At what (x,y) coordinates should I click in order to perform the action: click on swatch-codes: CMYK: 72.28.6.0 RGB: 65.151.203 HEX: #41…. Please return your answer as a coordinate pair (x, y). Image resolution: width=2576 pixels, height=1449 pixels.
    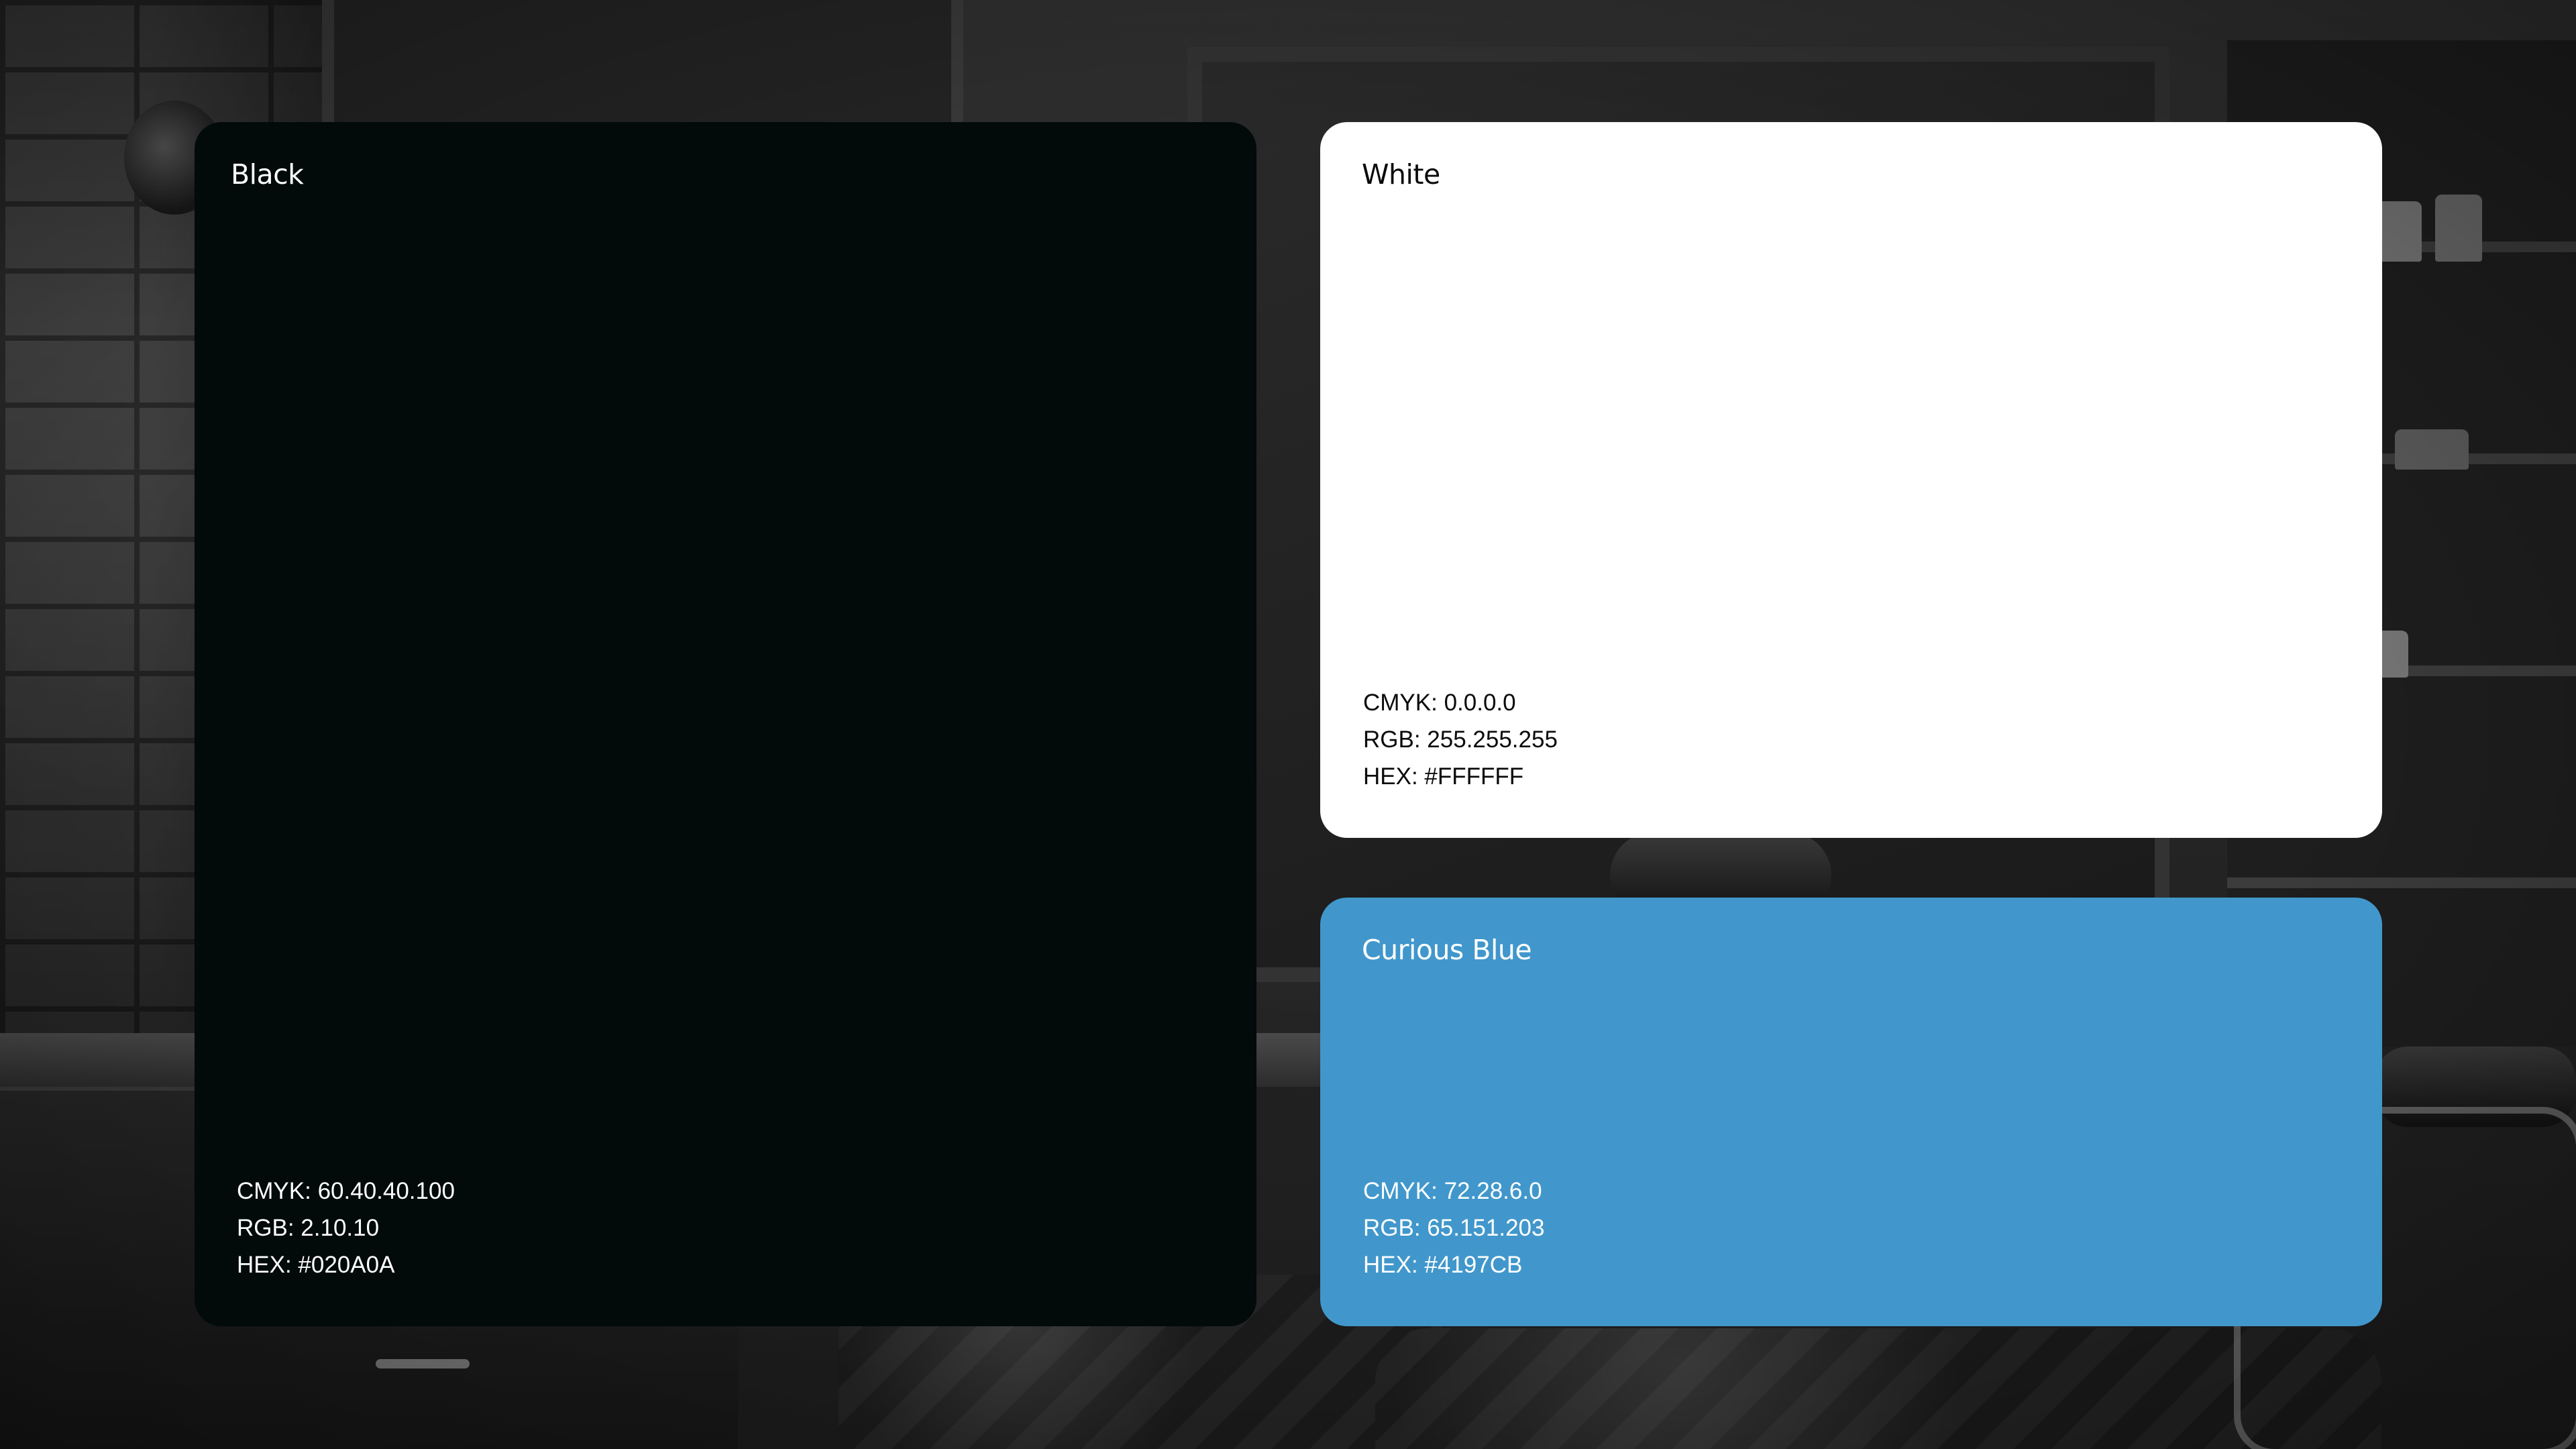
    Looking at the image, I should click on (1453, 1228).